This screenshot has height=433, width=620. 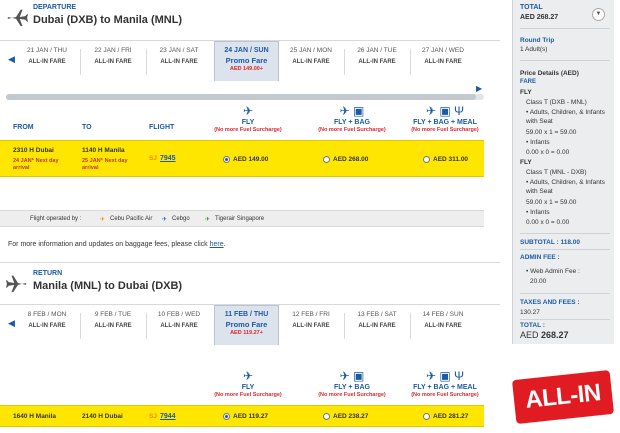 I want to click on date-cell-selected: 11 FEB / THU Promo Fare AED 119.27+, so click(x=246, y=325).